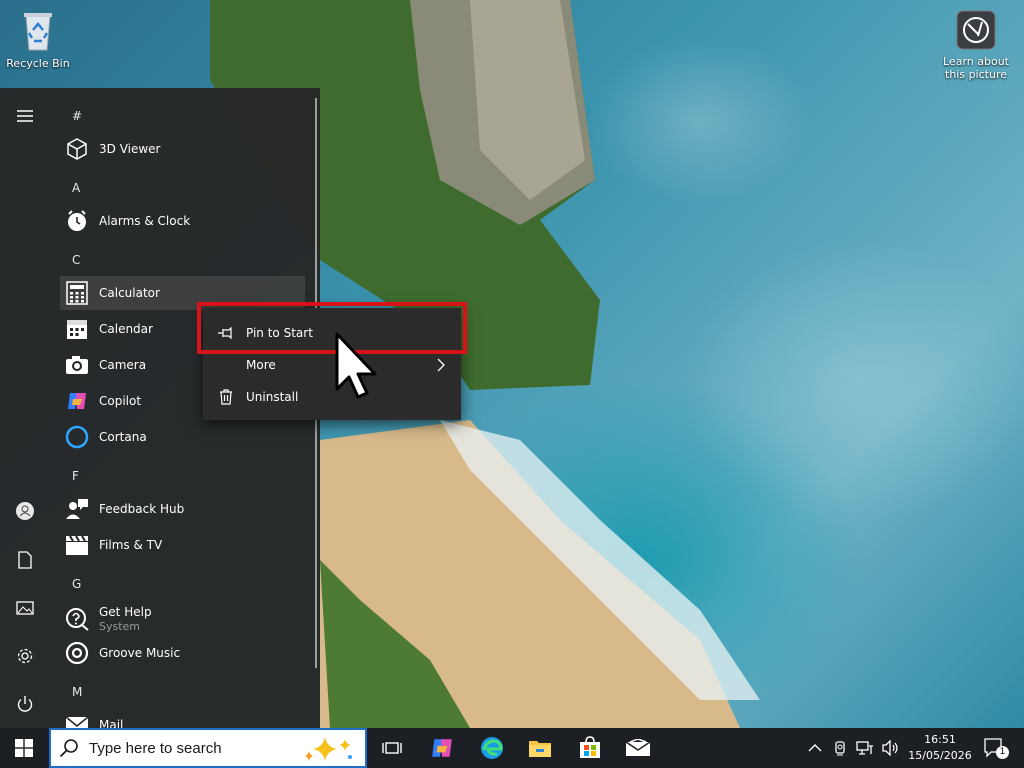 This screenshot has width=1024, height=768. Describe the element at coordinates (356, 365) in the screenshot. I see `mouse-cursor-icon` at that location.